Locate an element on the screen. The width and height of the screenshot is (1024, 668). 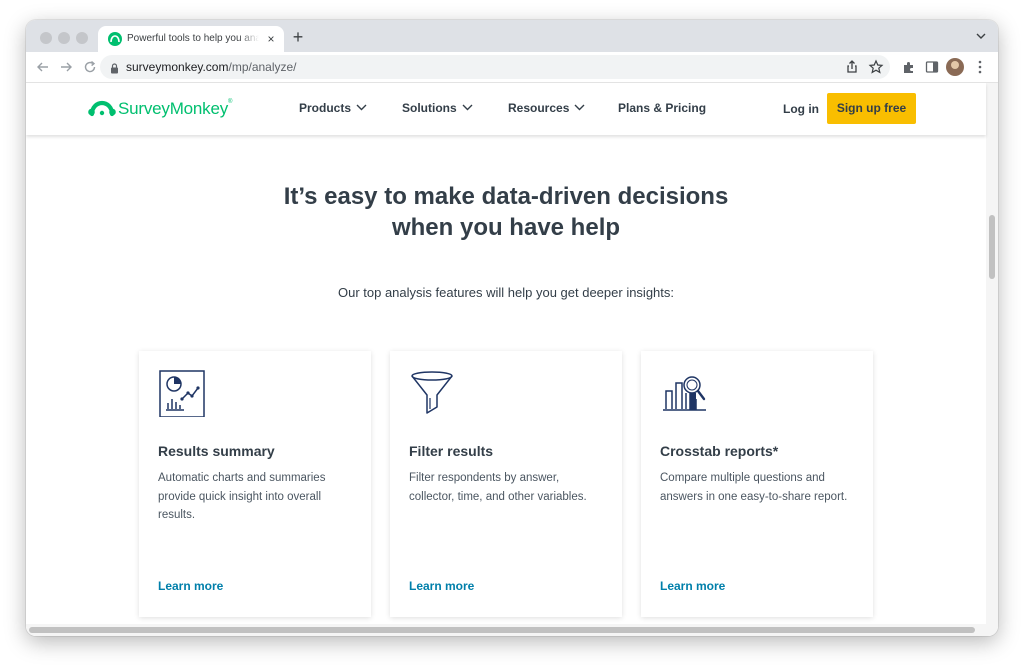
extensions-puzzle-icon is located at coordinates (909, 67).